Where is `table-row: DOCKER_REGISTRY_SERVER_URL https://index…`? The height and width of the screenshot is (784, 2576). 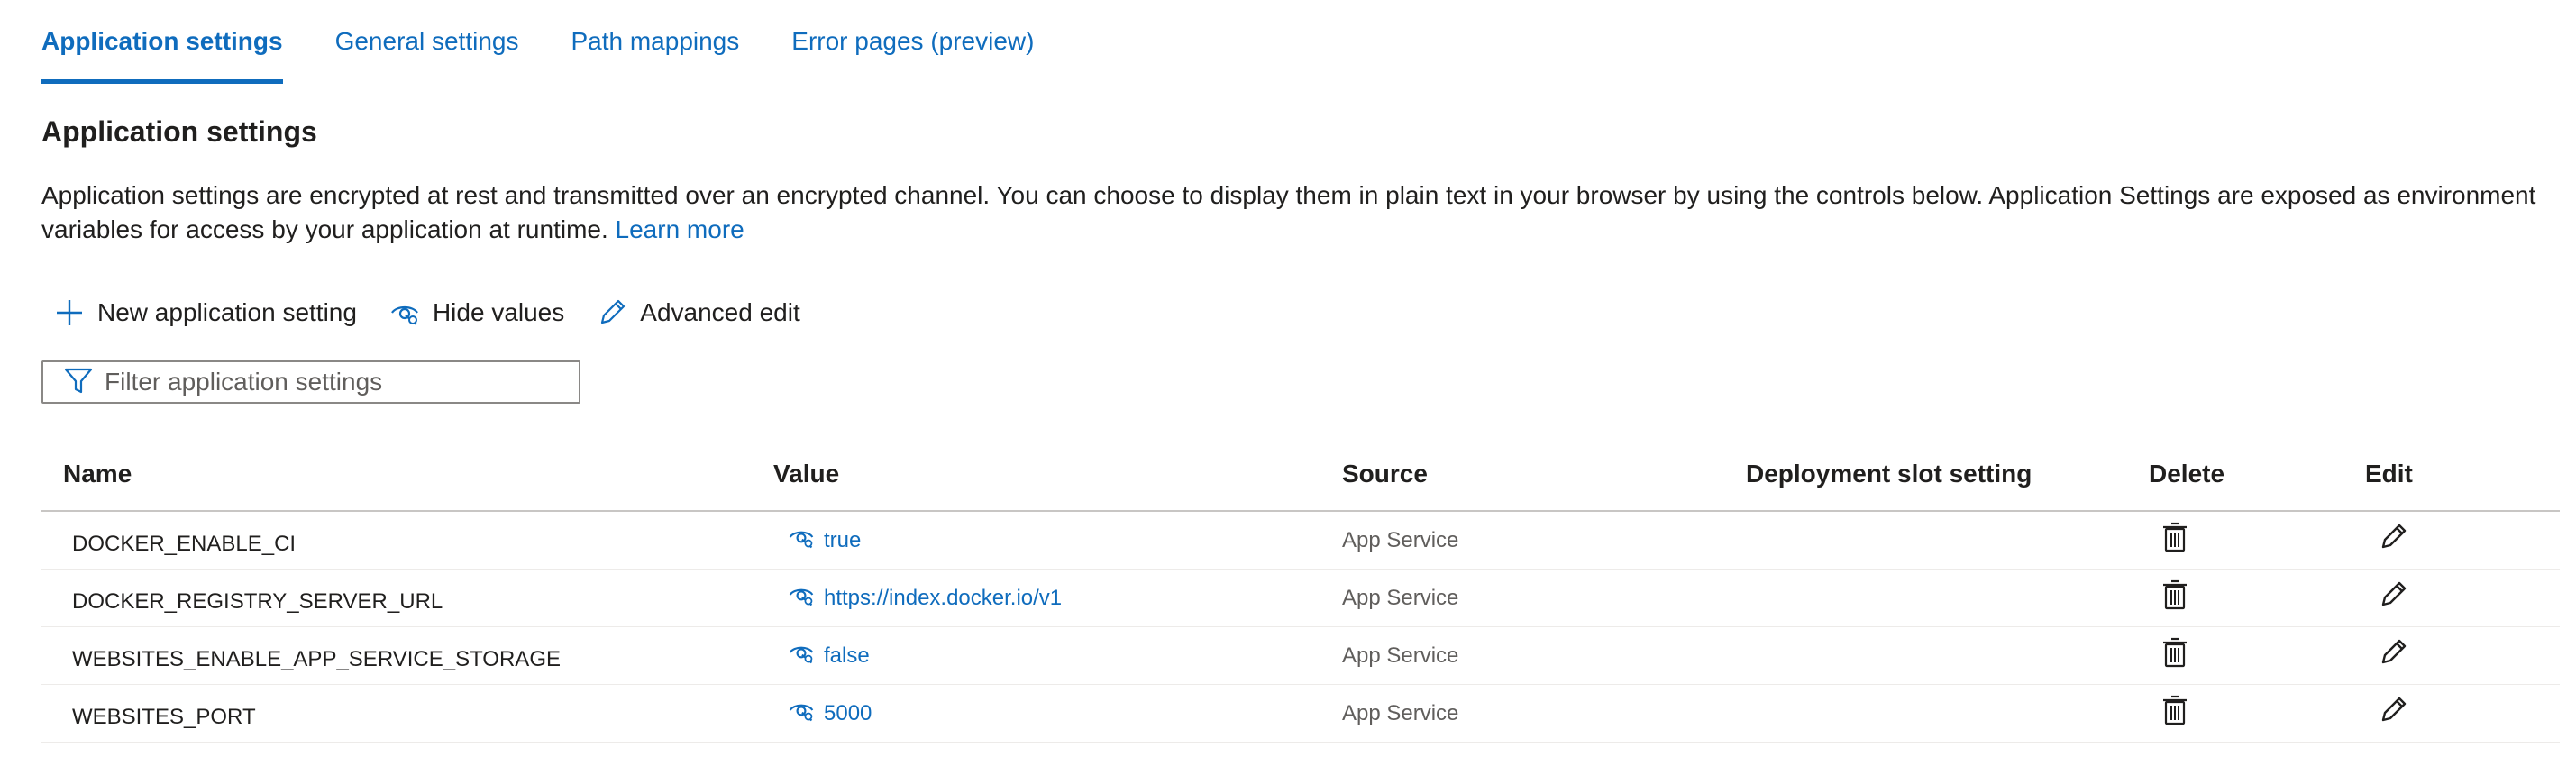 table-row: DOCKER_REGISTRY_SERVER_URL https://index… is located at coordinates (1300, 598).